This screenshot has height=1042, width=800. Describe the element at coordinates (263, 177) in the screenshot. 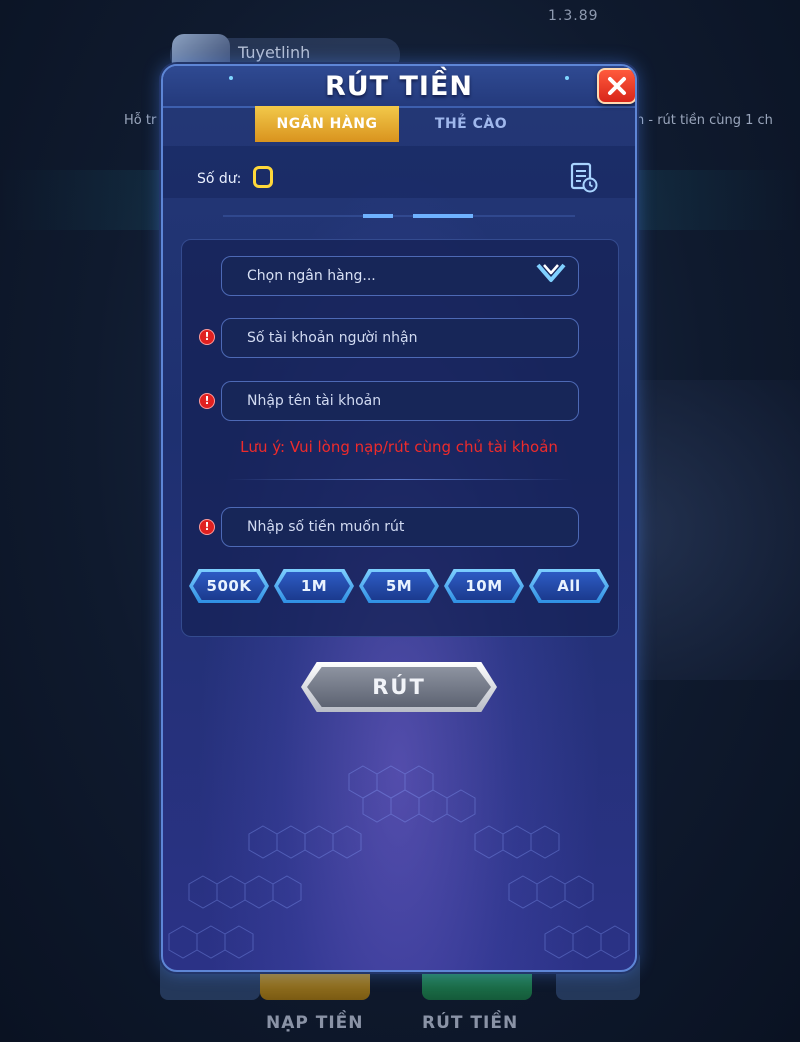

I see `balance-value: 0` at that location.